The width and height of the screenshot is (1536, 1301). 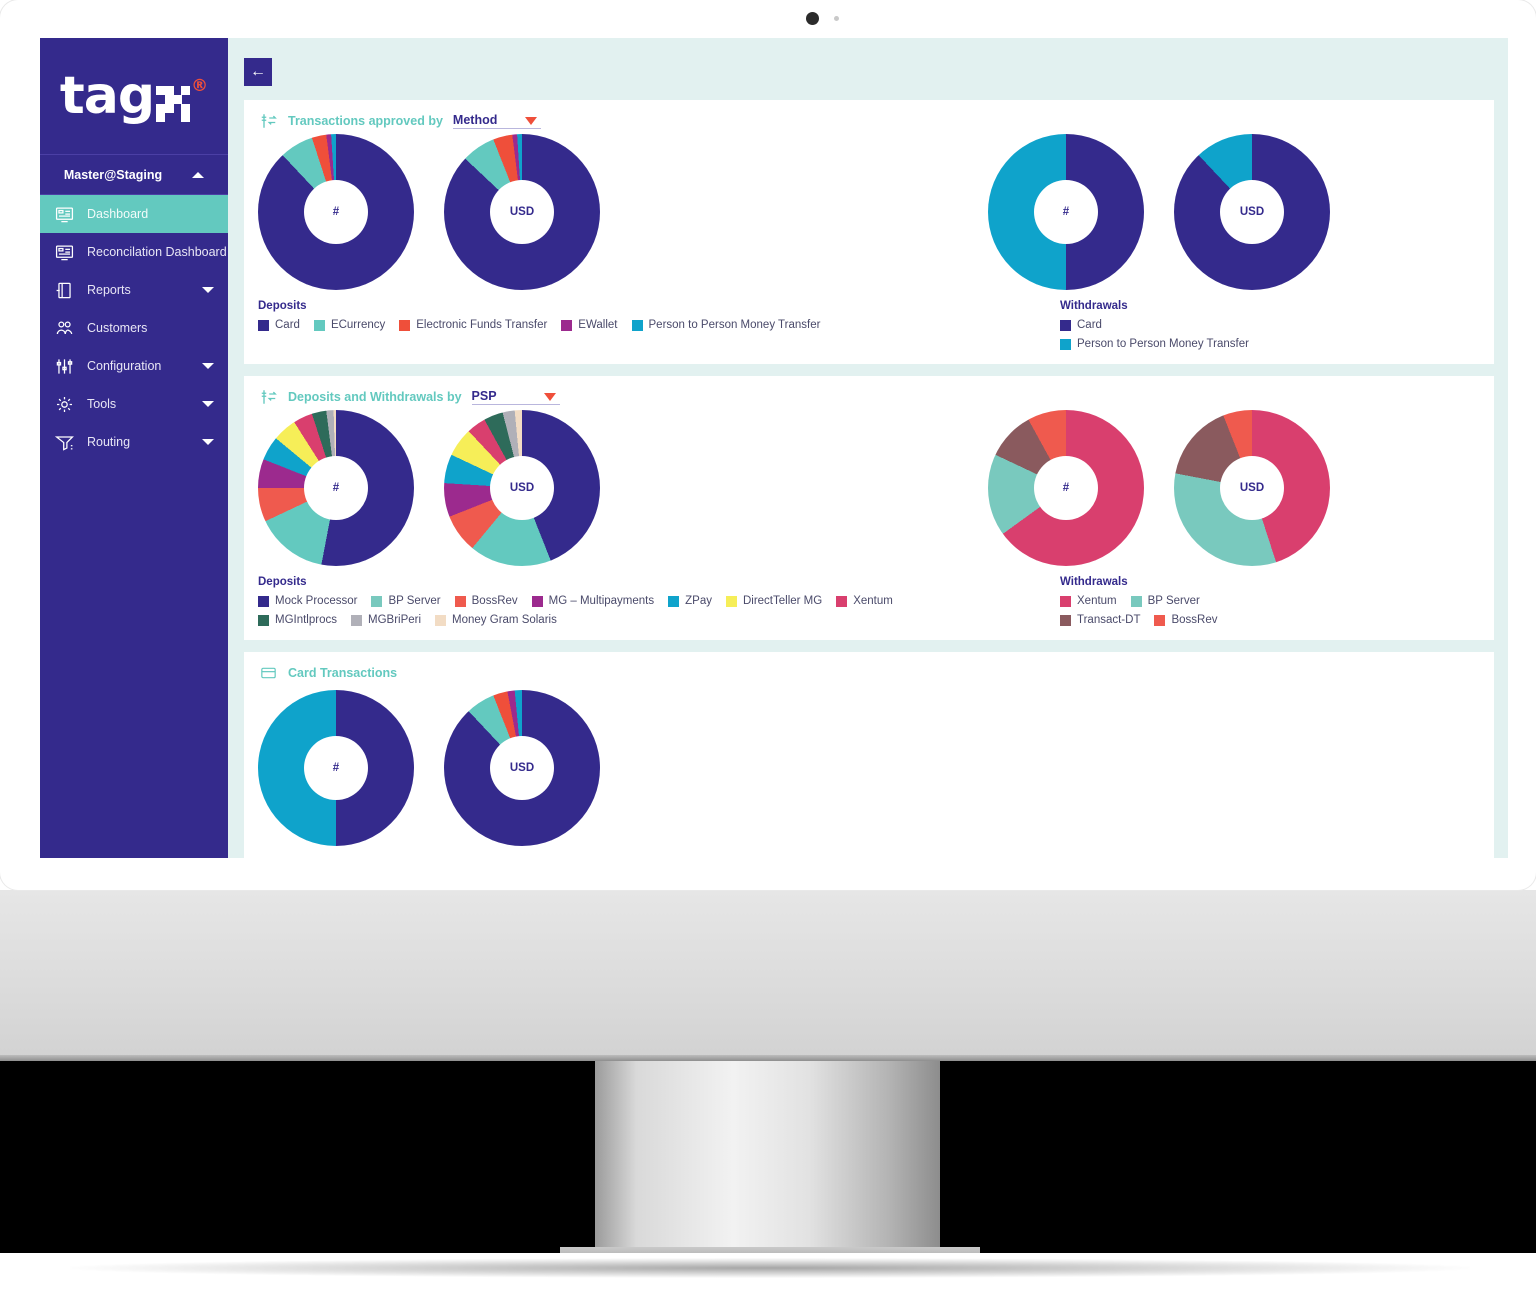 I want to click on legend-items: Card Person to Person Money Transfer, so click(x=1175, y=334).